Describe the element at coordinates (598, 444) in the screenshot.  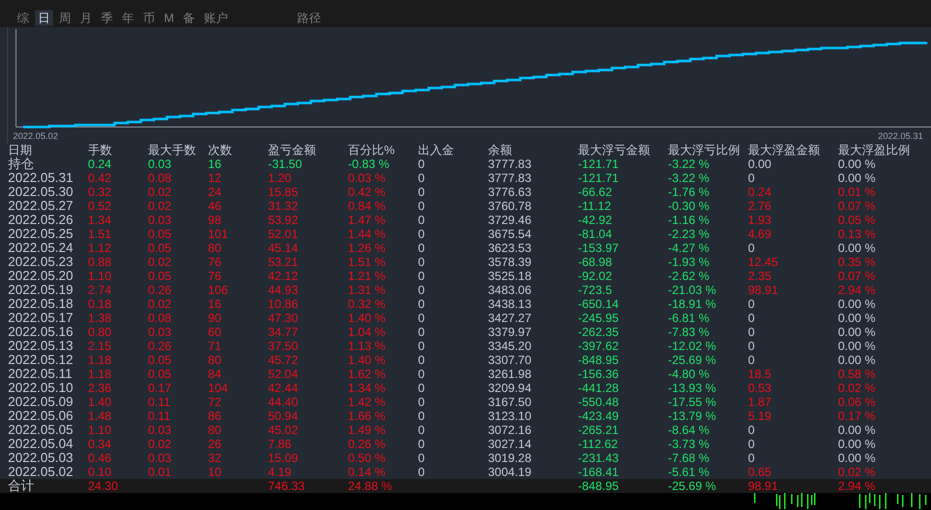
I see `table-cell: -112.62` at that location.